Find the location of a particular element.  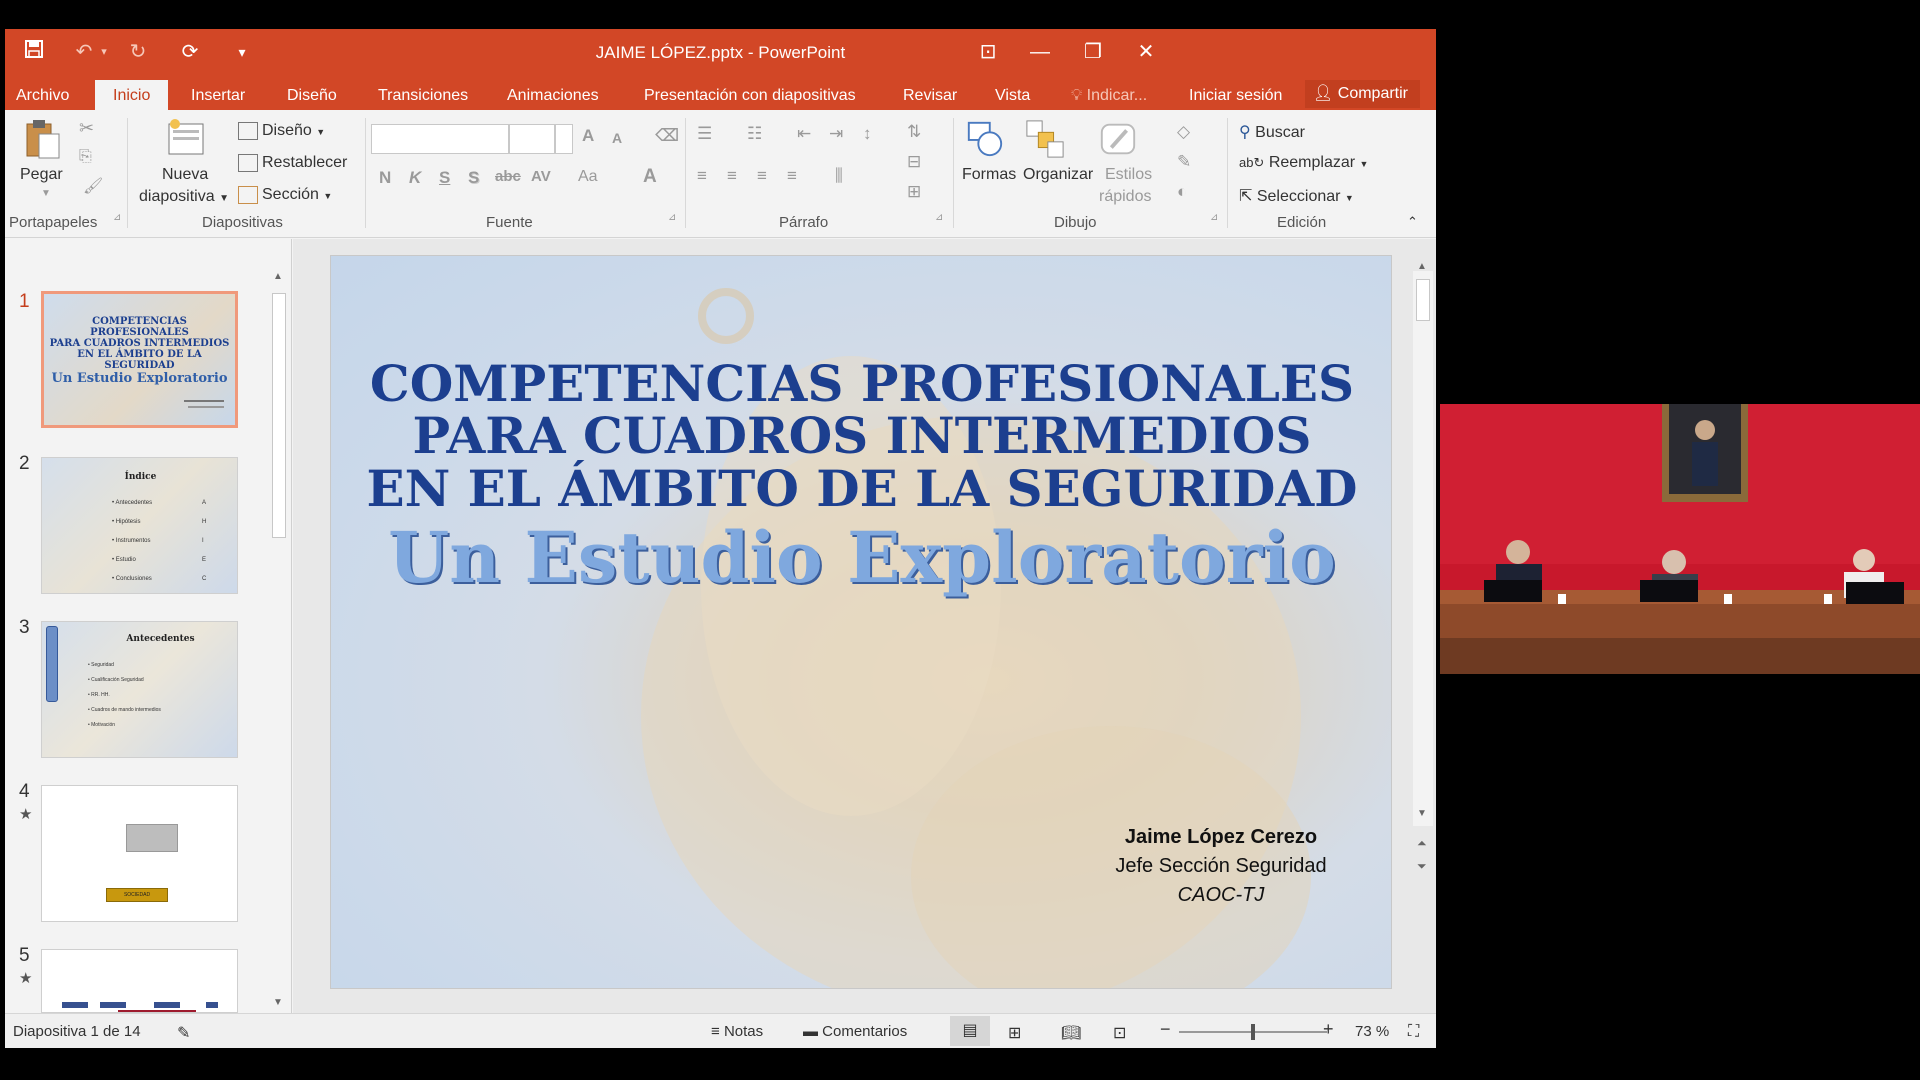

shapes-icon is located at coordinates (985, 139).